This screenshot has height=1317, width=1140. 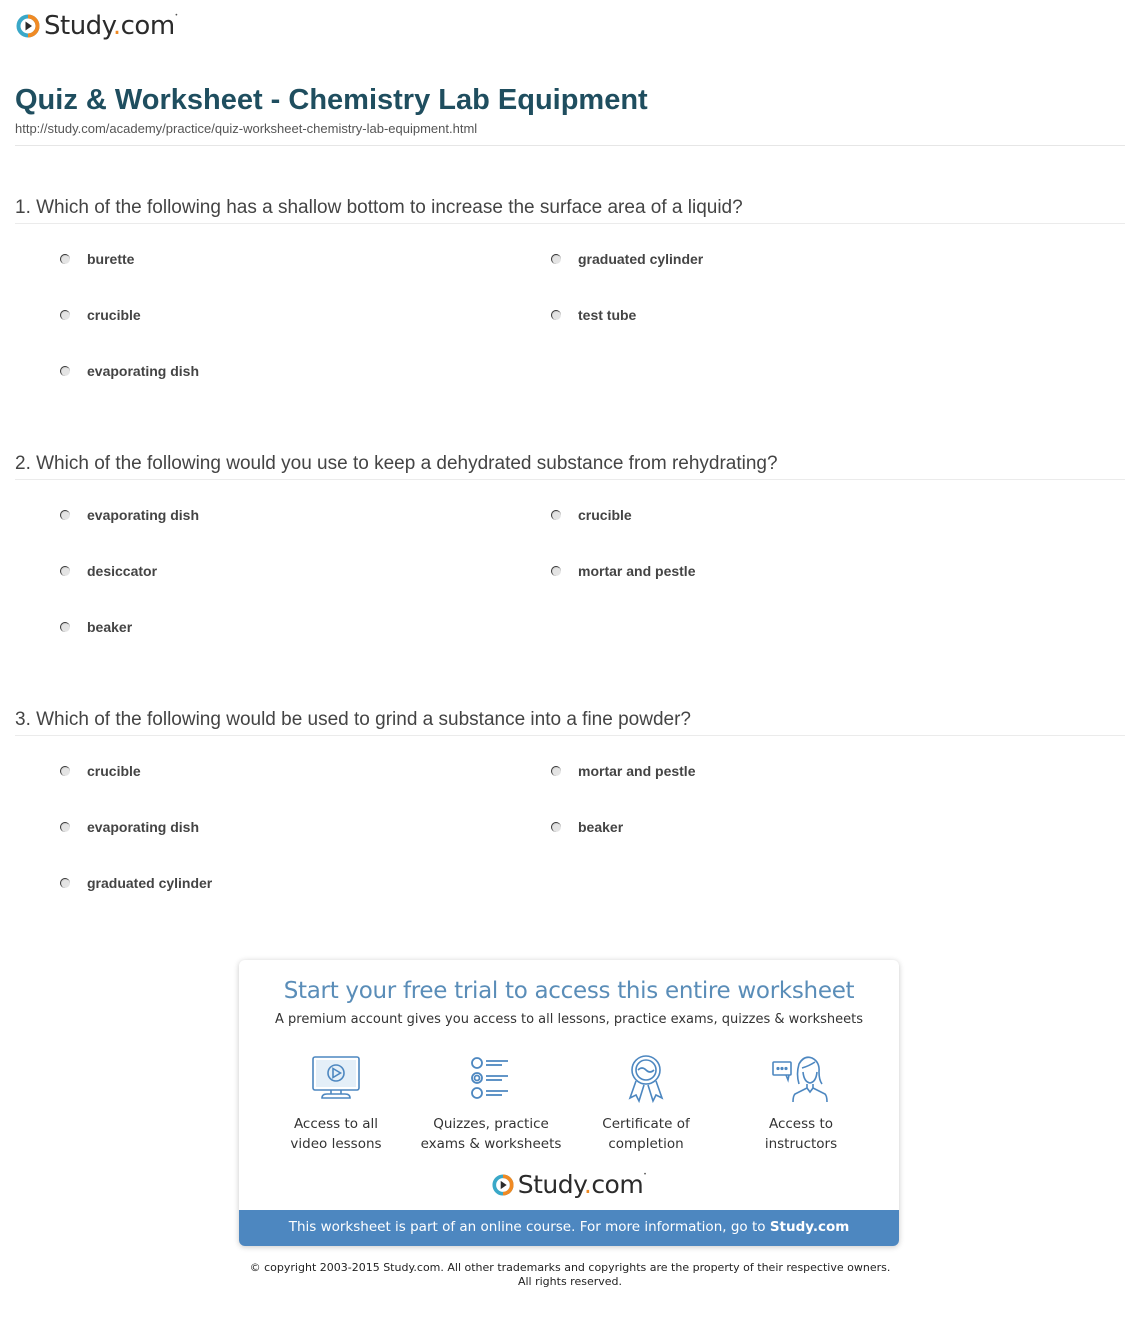 I want to click on feature-label: Certificate of completion, so click(x=646, y=1134).